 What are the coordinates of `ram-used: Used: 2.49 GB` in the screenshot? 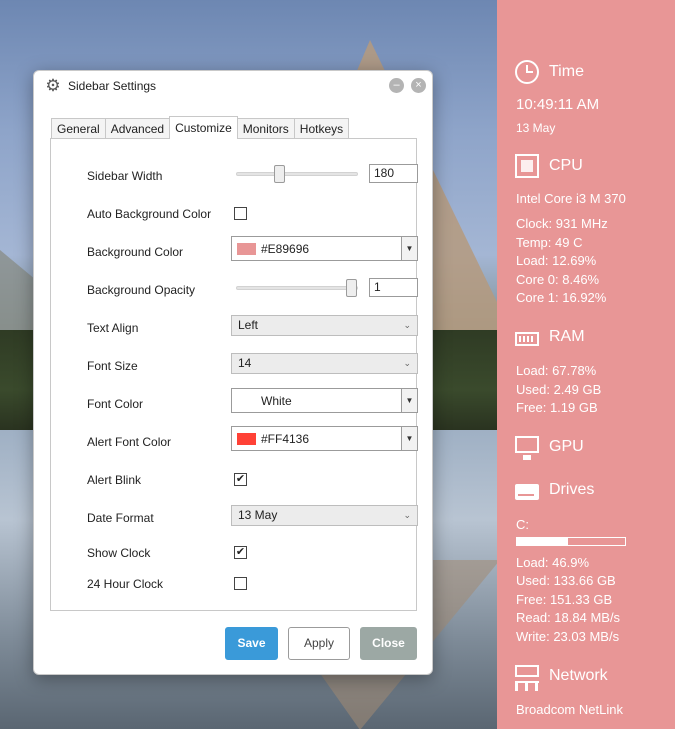 It's located at (559, 389).